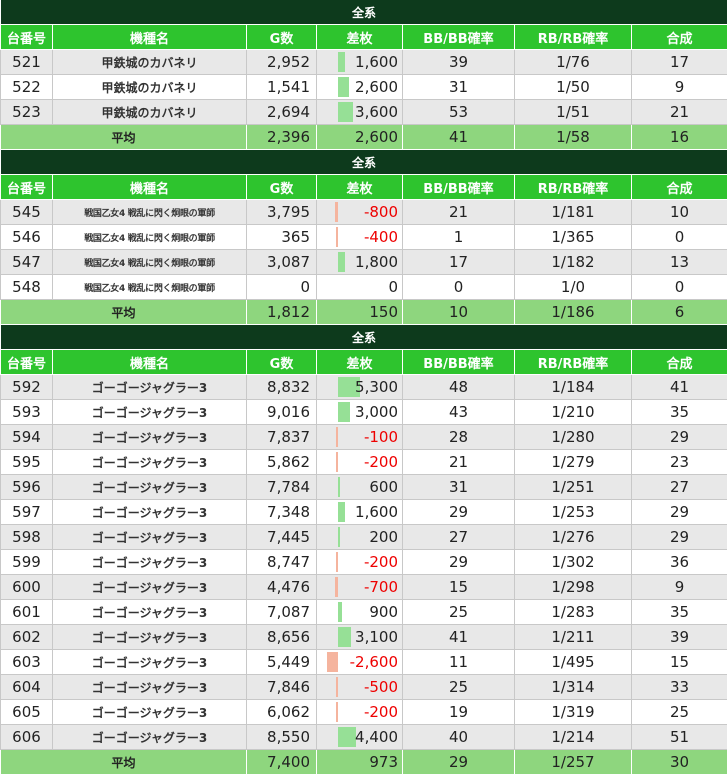 The width and height of the screenshot is (727, 776). I want to click on table-row: 600ゴーゴージャグラー34,476-700151/29891/4971/187, so click(363, 587).